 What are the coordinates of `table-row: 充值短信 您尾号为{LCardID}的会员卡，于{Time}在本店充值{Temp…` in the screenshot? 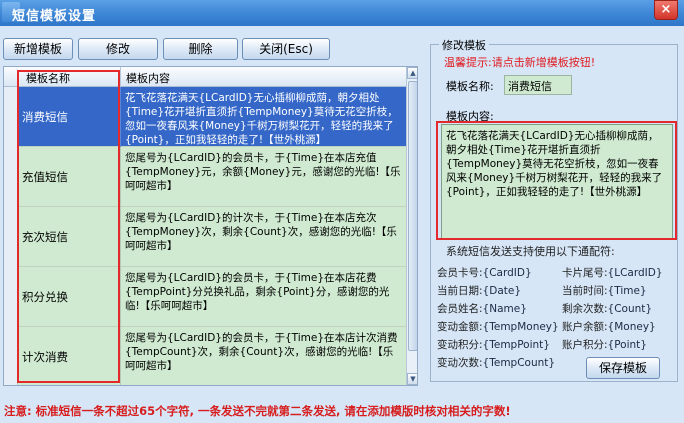 It's located at (212, 177).